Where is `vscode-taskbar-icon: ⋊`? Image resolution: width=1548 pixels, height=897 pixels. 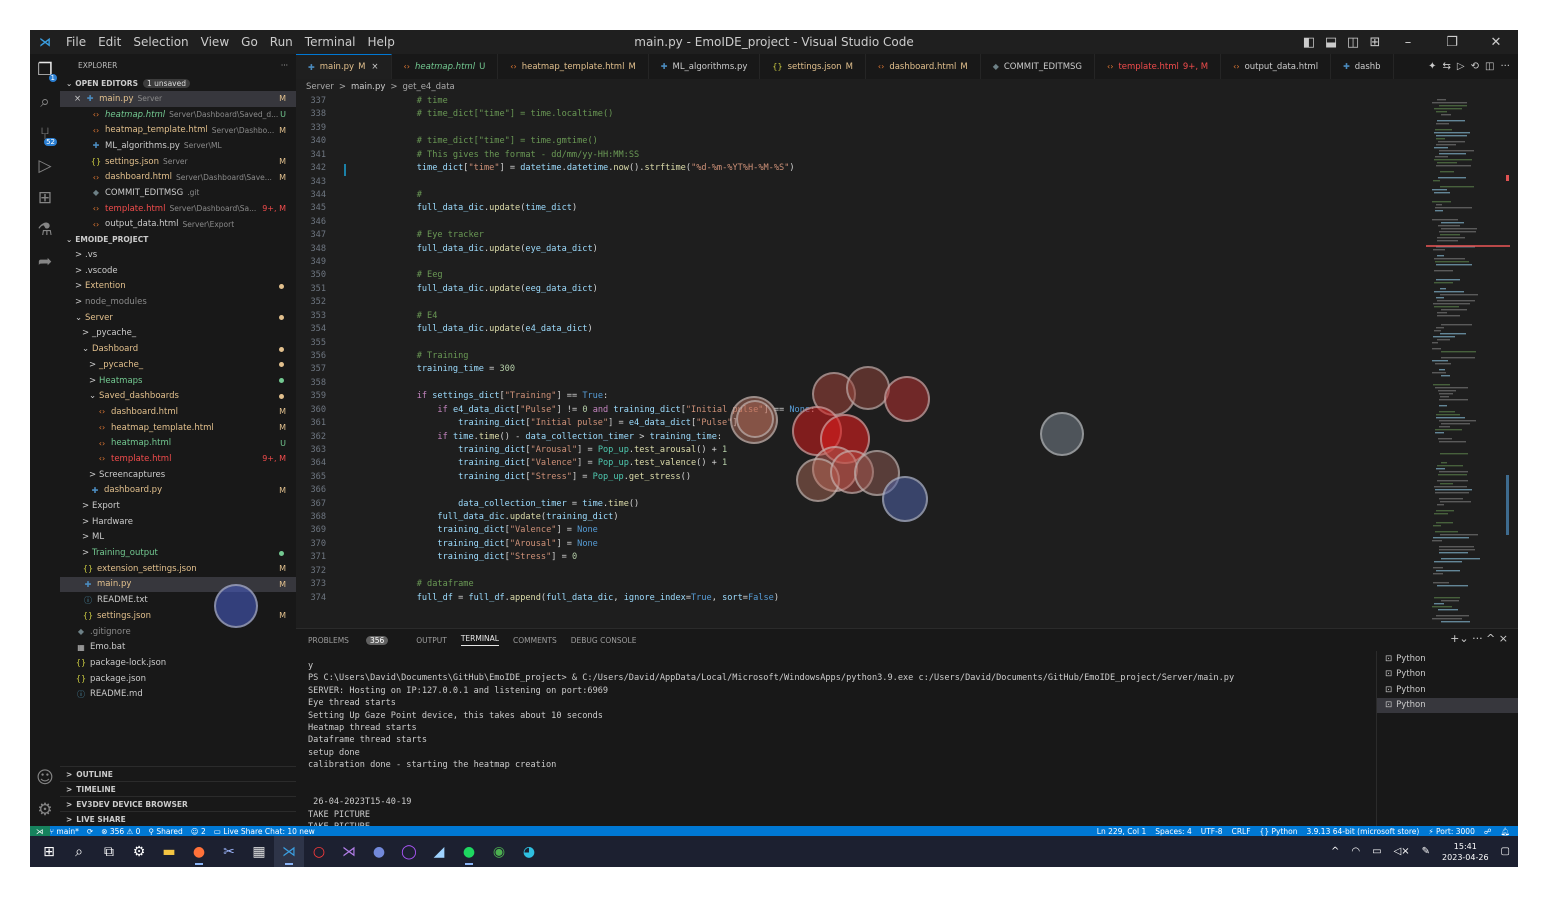 vscode-taskbar-icon: ⋊ is located at coordinates (289, 851).